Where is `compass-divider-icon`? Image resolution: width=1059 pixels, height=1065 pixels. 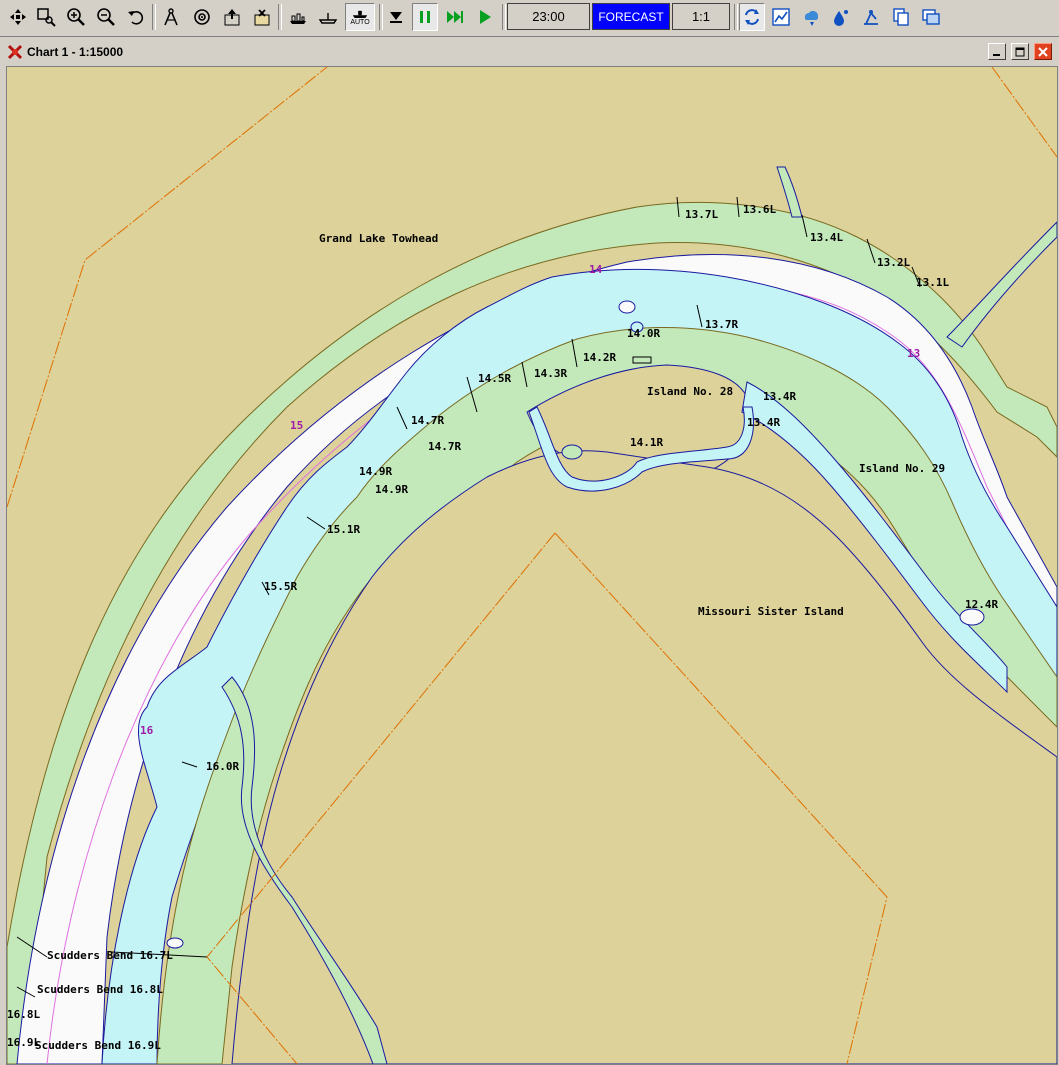 compass-divider-icon is located at coordinates (171, 17).